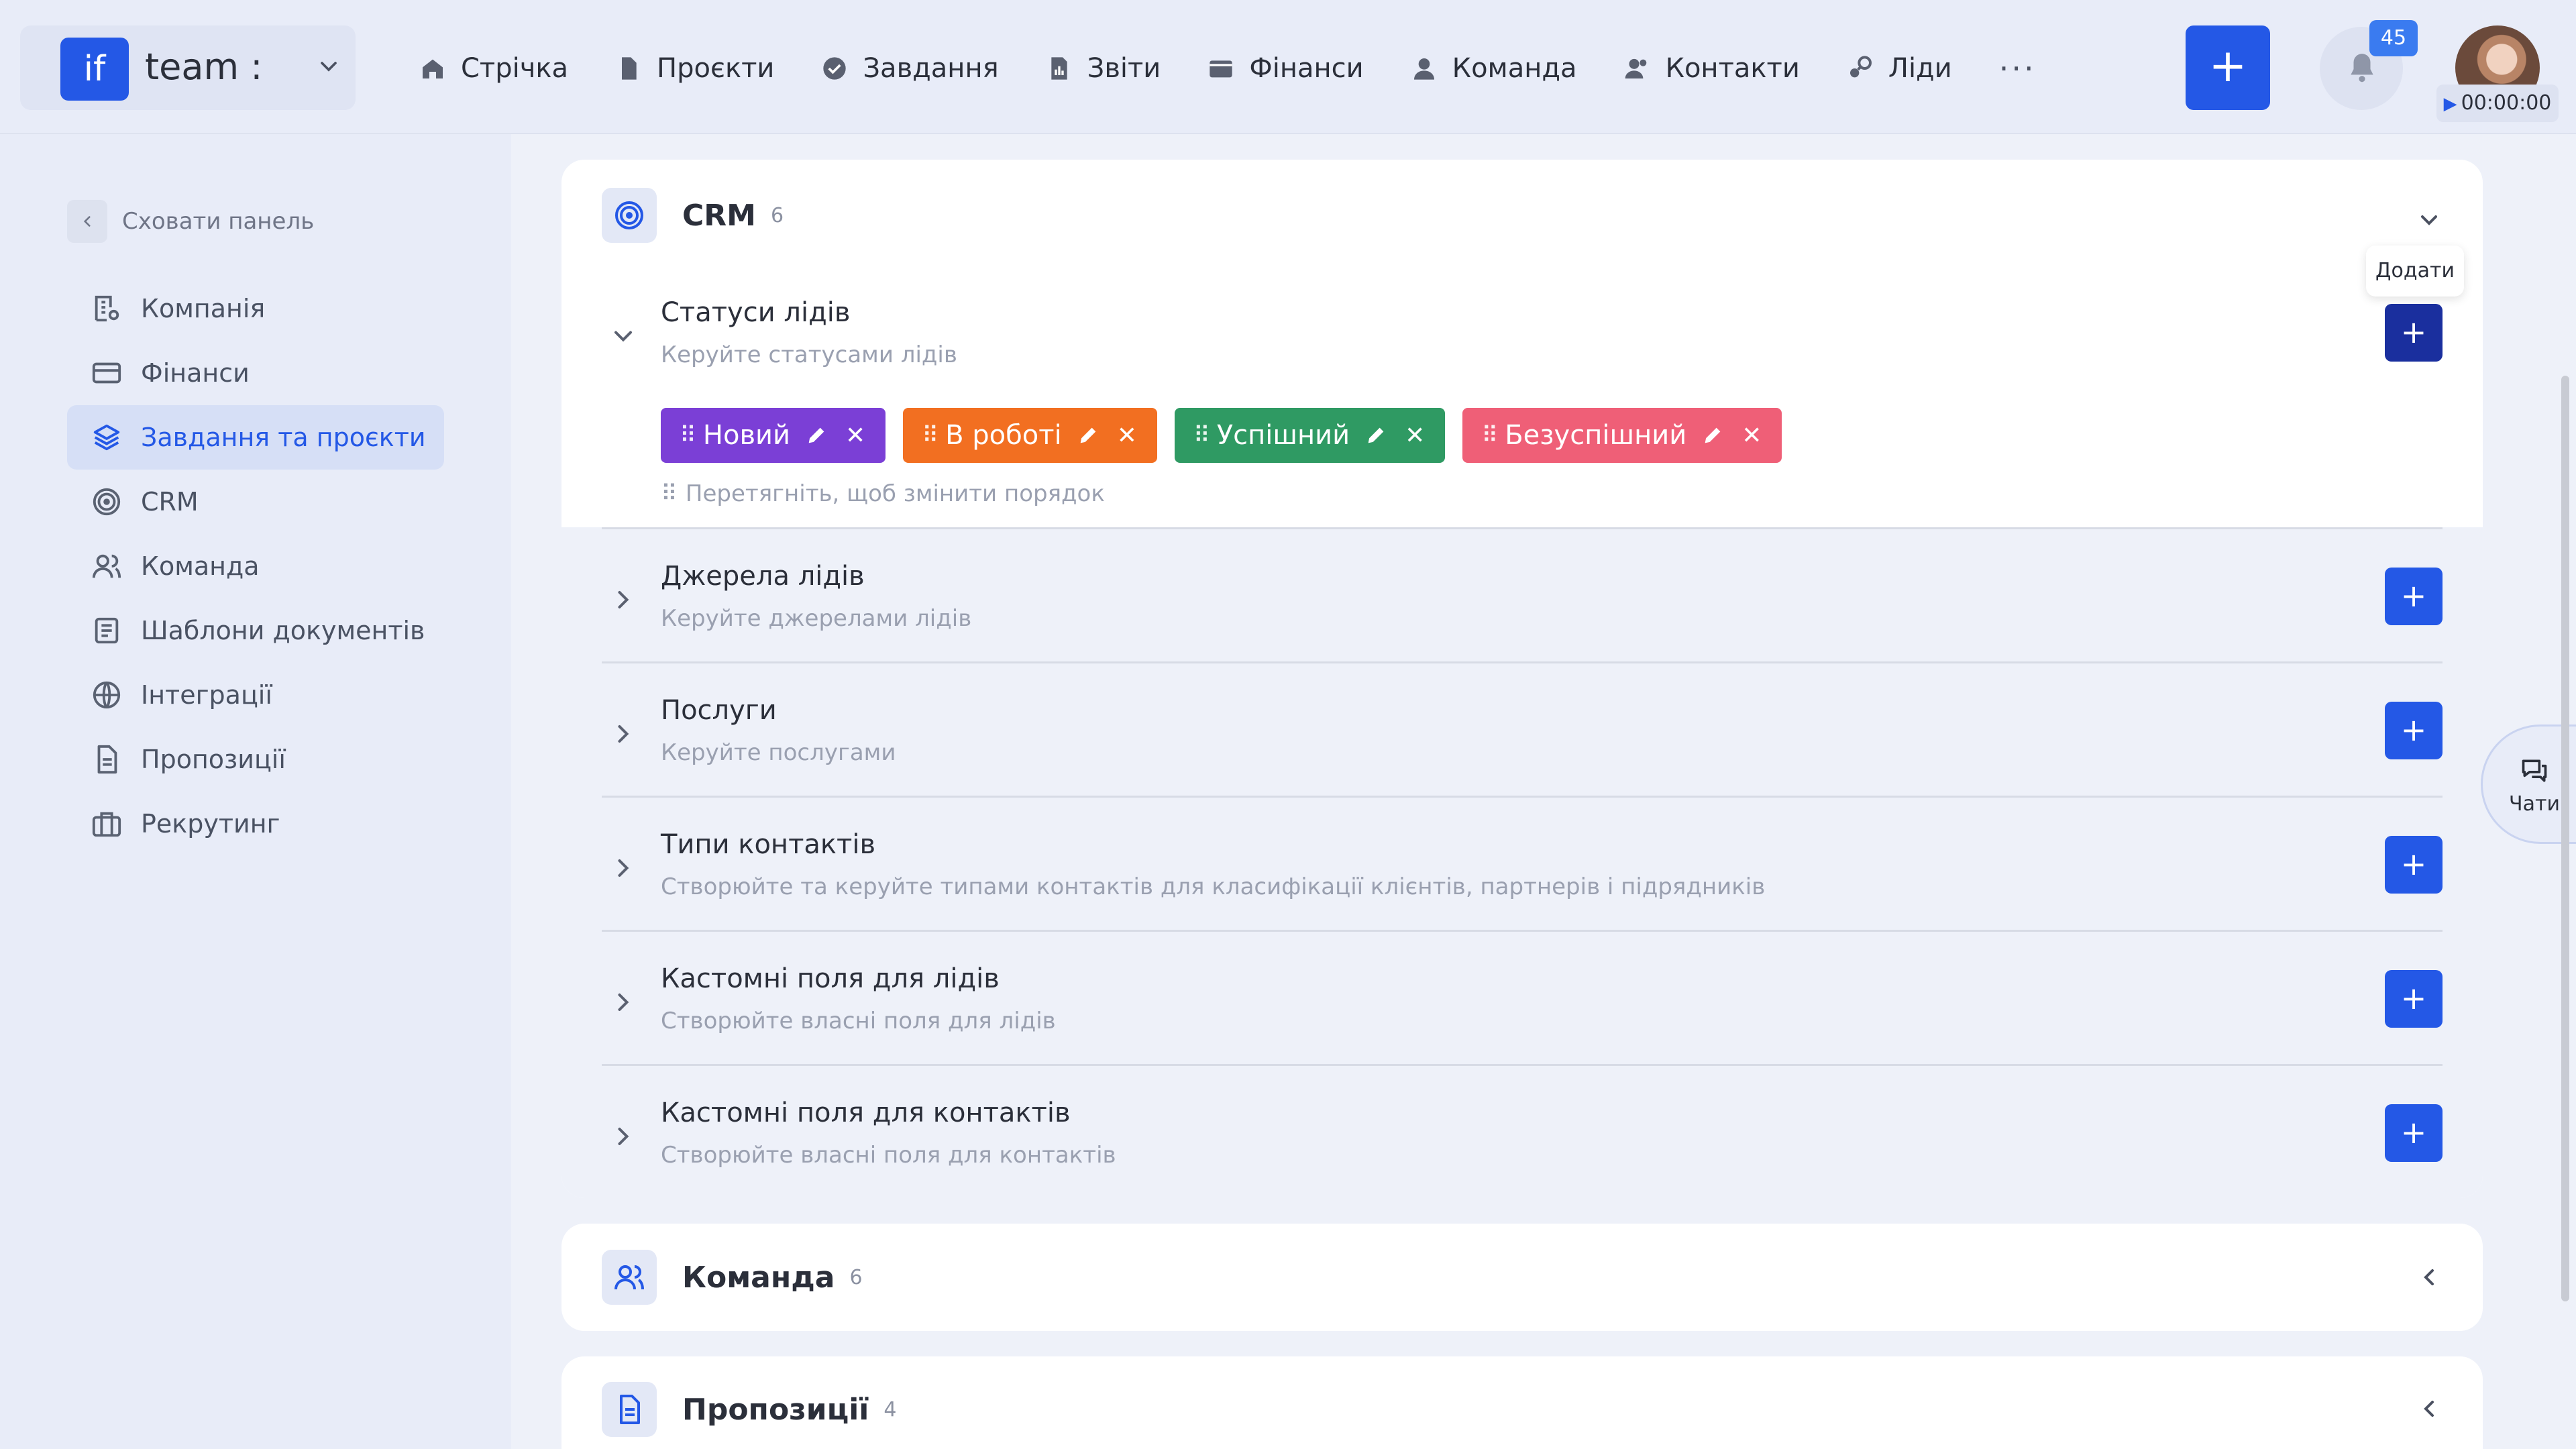 The image size is (2576, 1449). Describe the element at coordinates (2414, 1133) in the screenshot. I see `add-custom-contact-field-button: +` at that location.